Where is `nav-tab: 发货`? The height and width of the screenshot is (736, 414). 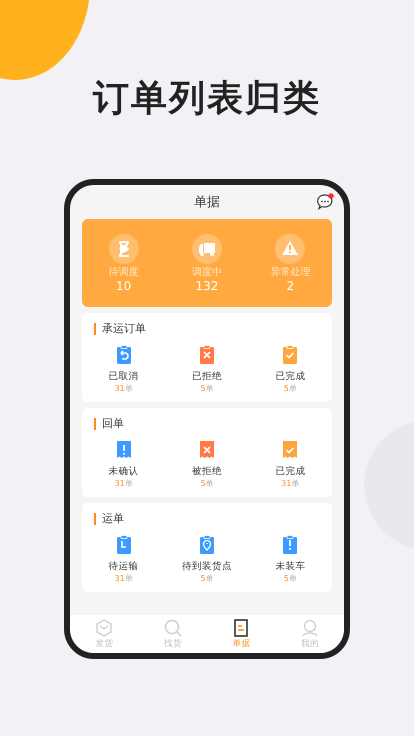 nav-tab: 发货 is located at coordinates (104, 634).